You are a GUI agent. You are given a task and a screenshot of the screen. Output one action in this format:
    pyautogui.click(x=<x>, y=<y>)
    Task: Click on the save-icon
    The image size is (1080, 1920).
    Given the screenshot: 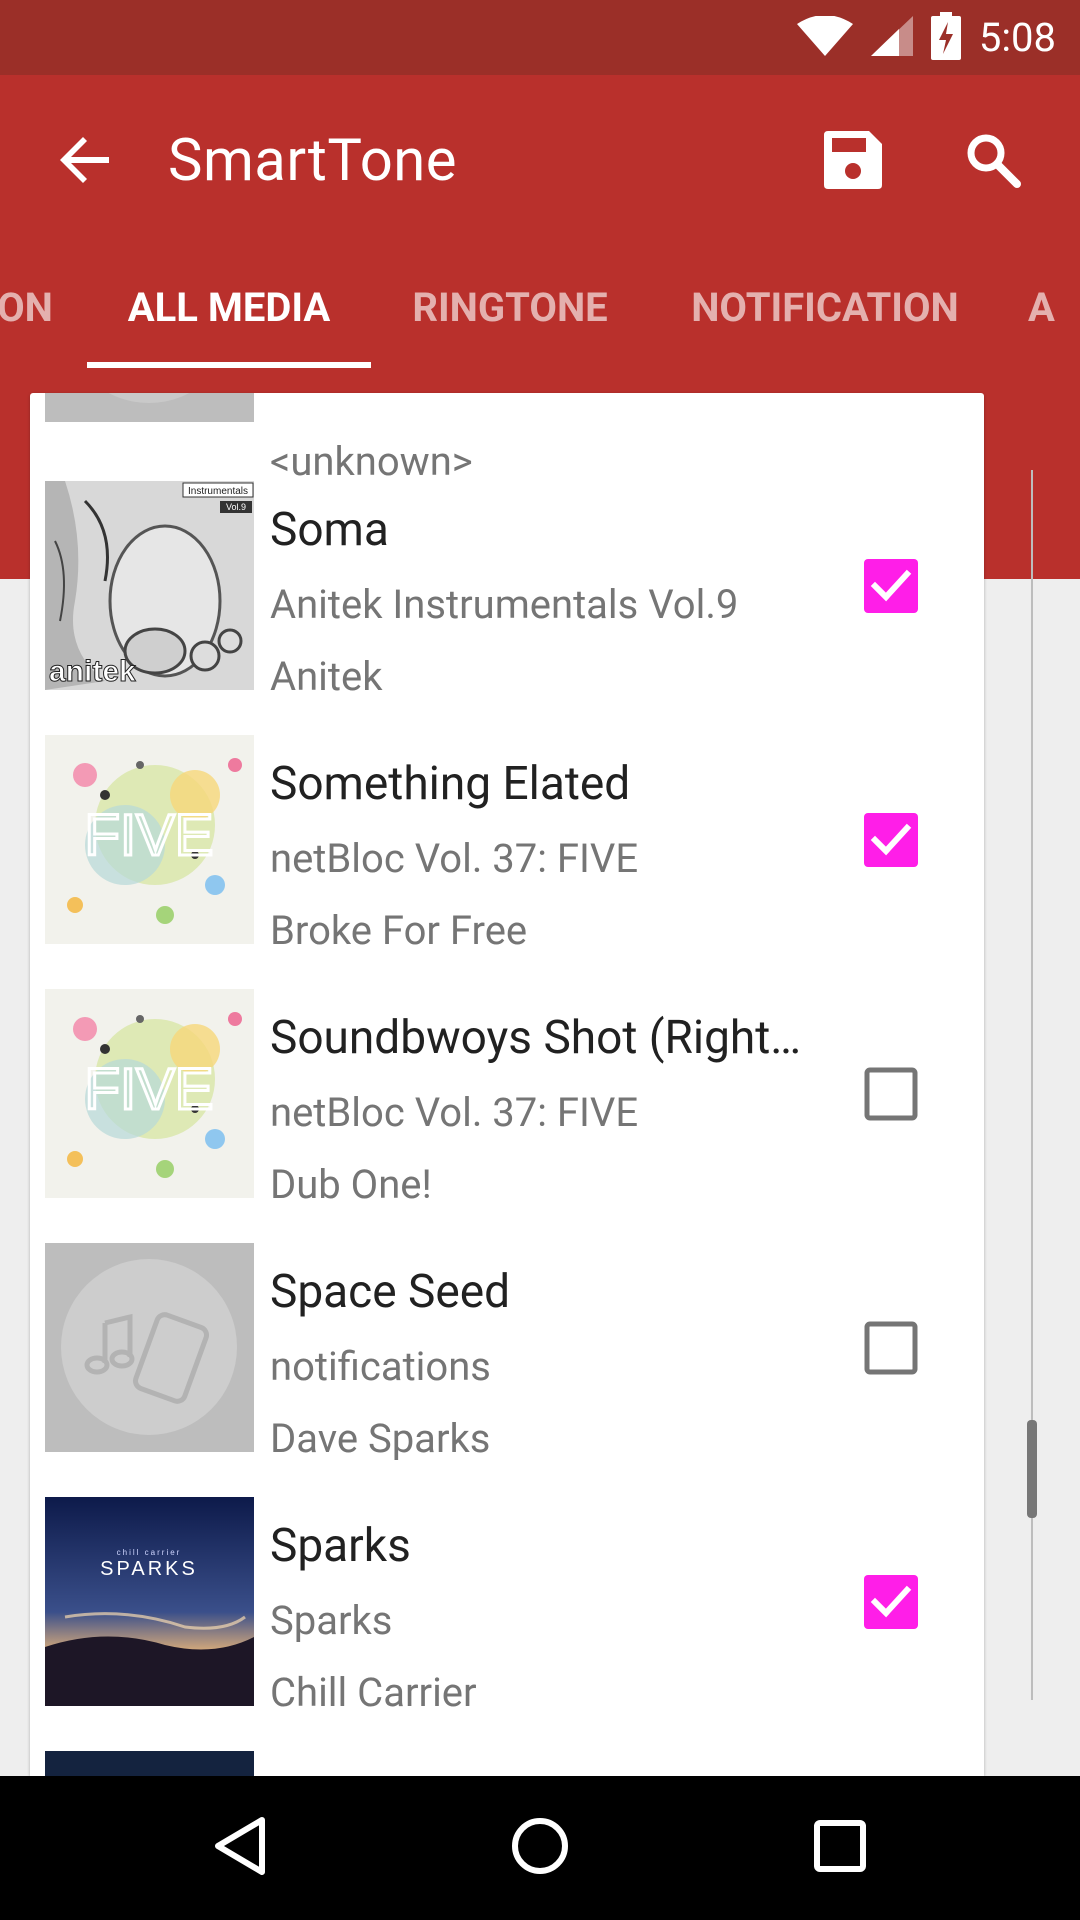 What is the action you would take?
    pyautogui.click(x=853, y=162)
    